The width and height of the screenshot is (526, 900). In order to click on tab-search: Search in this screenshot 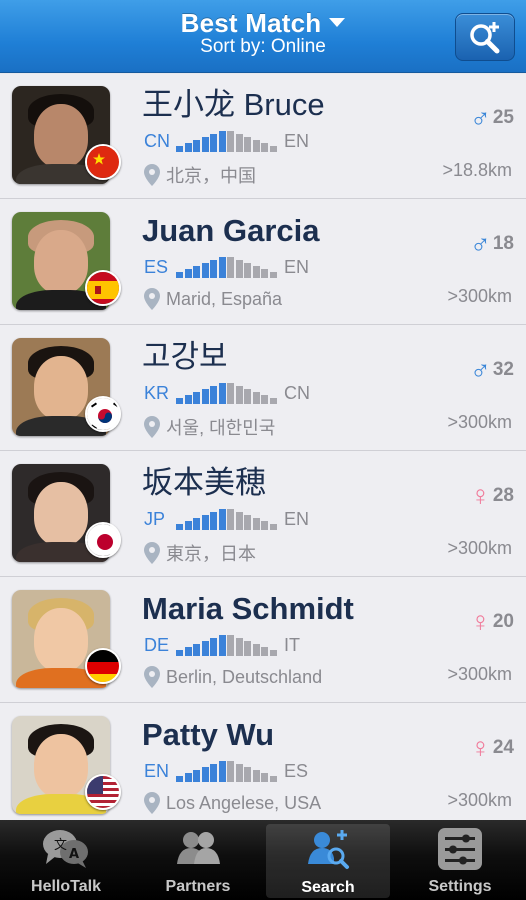, I will do `click(328, 861)`.